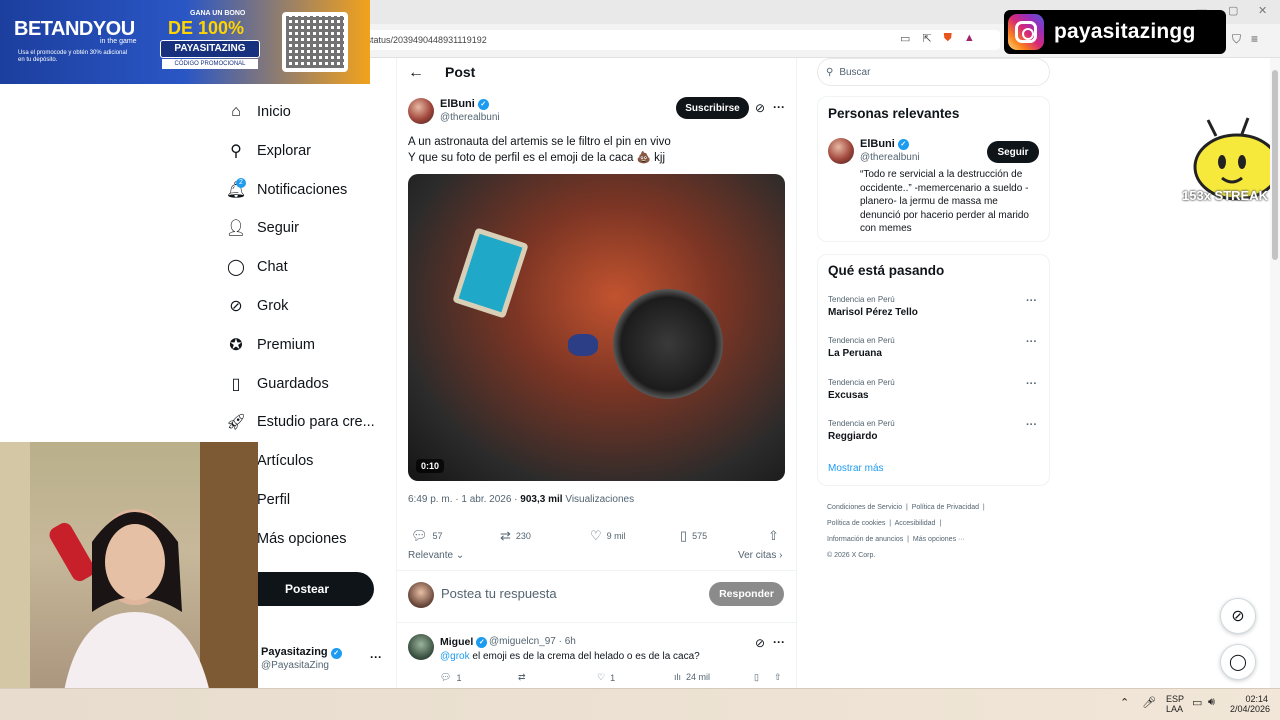  Describe the element at coordinates (436, 555) in the screenshot. I see `sort-dropdown: Relevante ⌄` at that location.